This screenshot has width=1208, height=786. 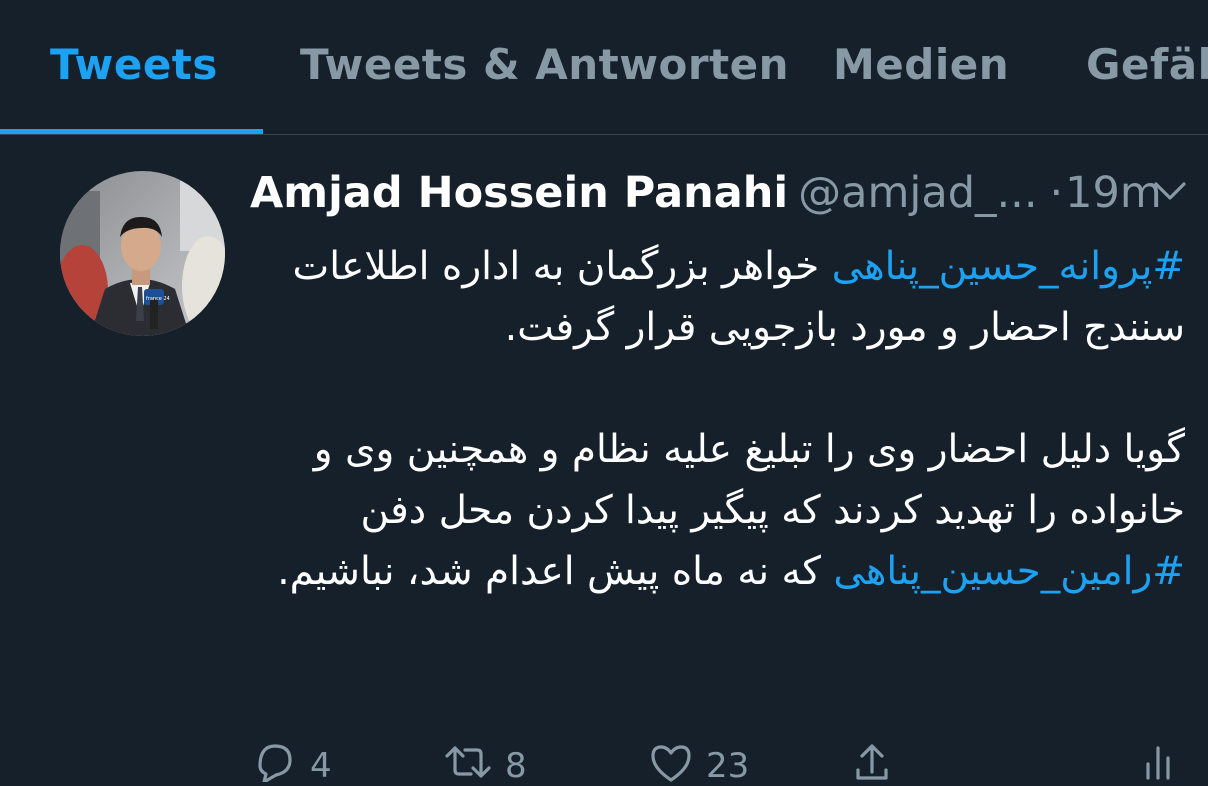 What do you see at coordinates (555, 571) in the screenshot?
I see `tweet-text-segment: که نه ماه پیش اعدام شد، نباشیم.` at bounding box center [555, 571].